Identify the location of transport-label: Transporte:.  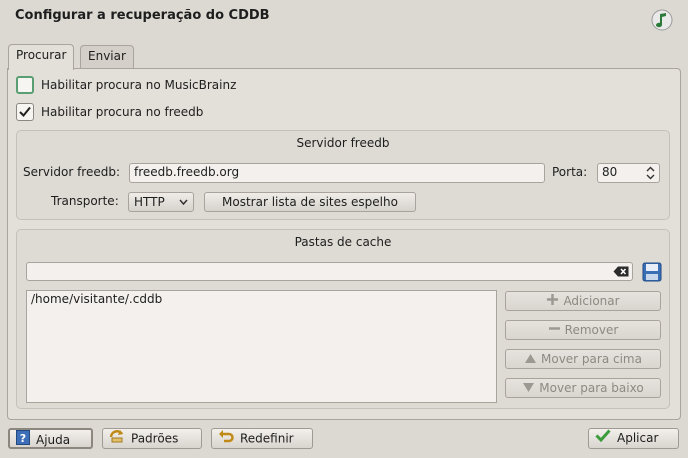
(85, 201).